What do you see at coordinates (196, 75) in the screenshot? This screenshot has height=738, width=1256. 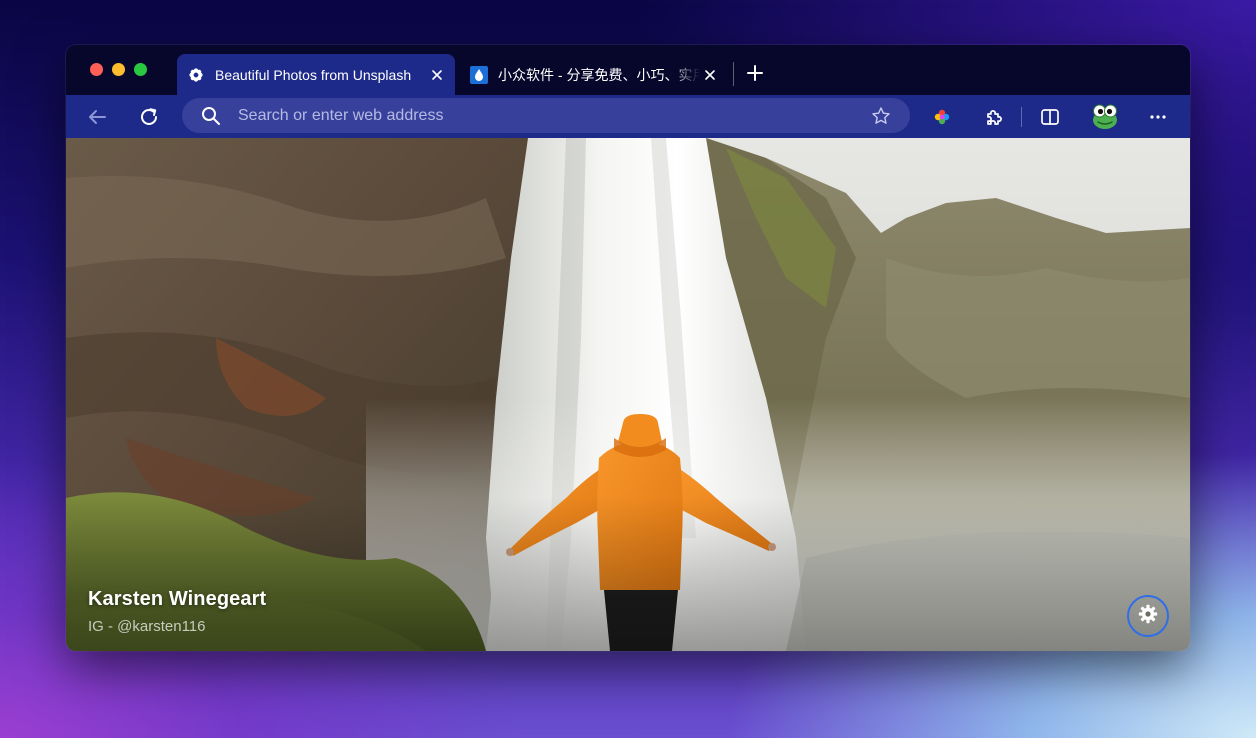 I see `gear-flower-icon` at bounding box center [196, 75].